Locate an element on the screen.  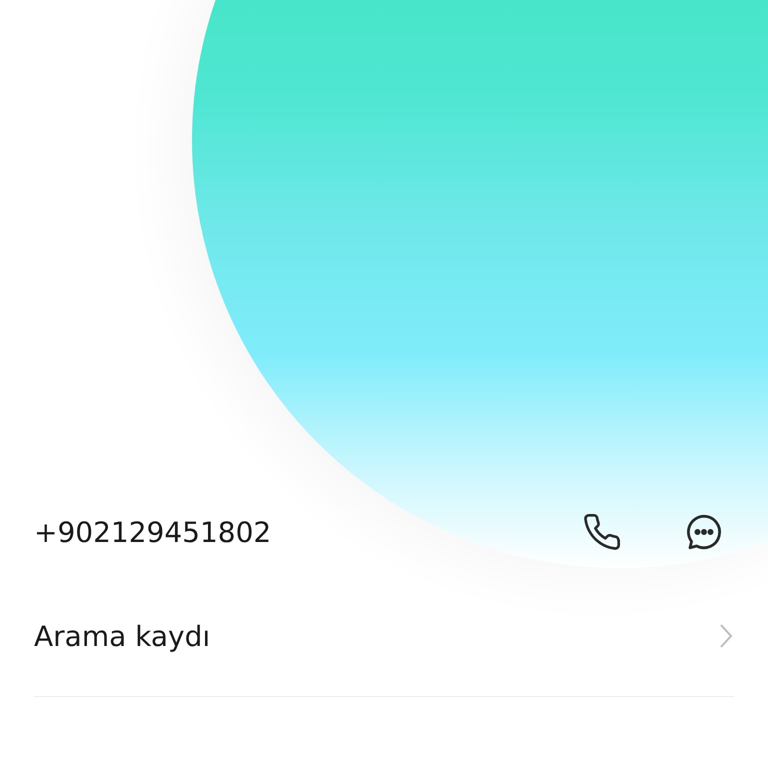
phone-number: +902129451802 is located at coordinates (153, 532).